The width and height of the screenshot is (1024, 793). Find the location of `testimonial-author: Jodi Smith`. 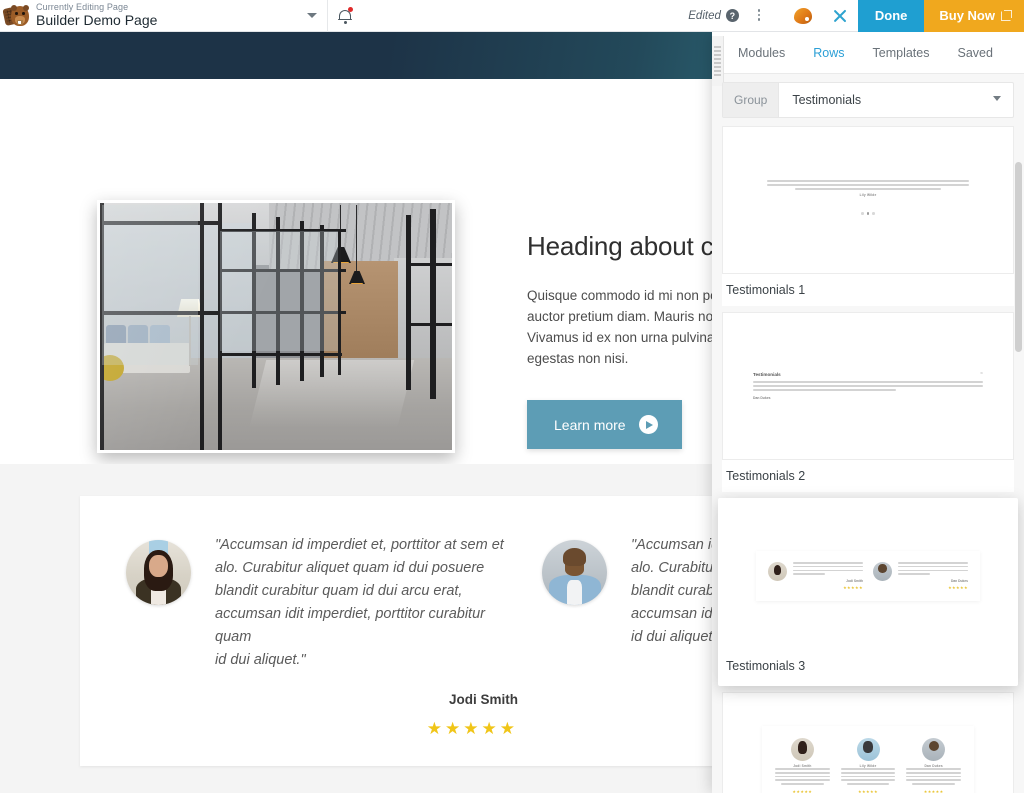

testimonial-author: Jodi Smith is located at coordinates (483, 699).